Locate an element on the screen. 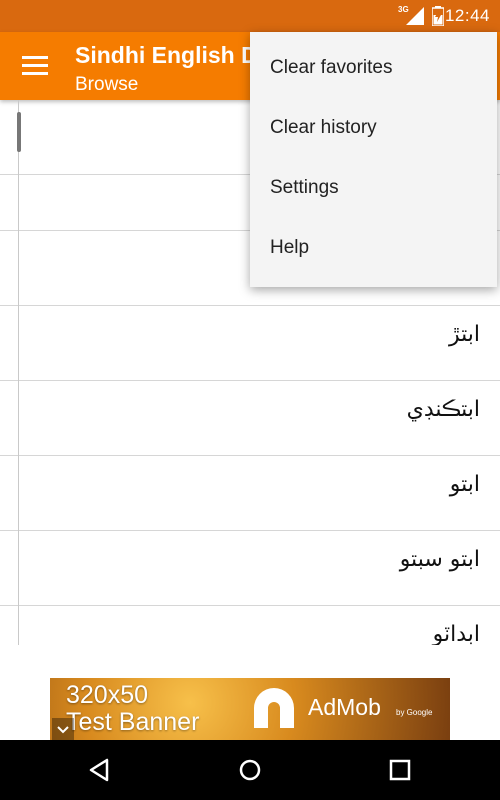 This screenshot has height=800, width=500. status-bar: 3G 12:44 is located at coordinates (250, 16).